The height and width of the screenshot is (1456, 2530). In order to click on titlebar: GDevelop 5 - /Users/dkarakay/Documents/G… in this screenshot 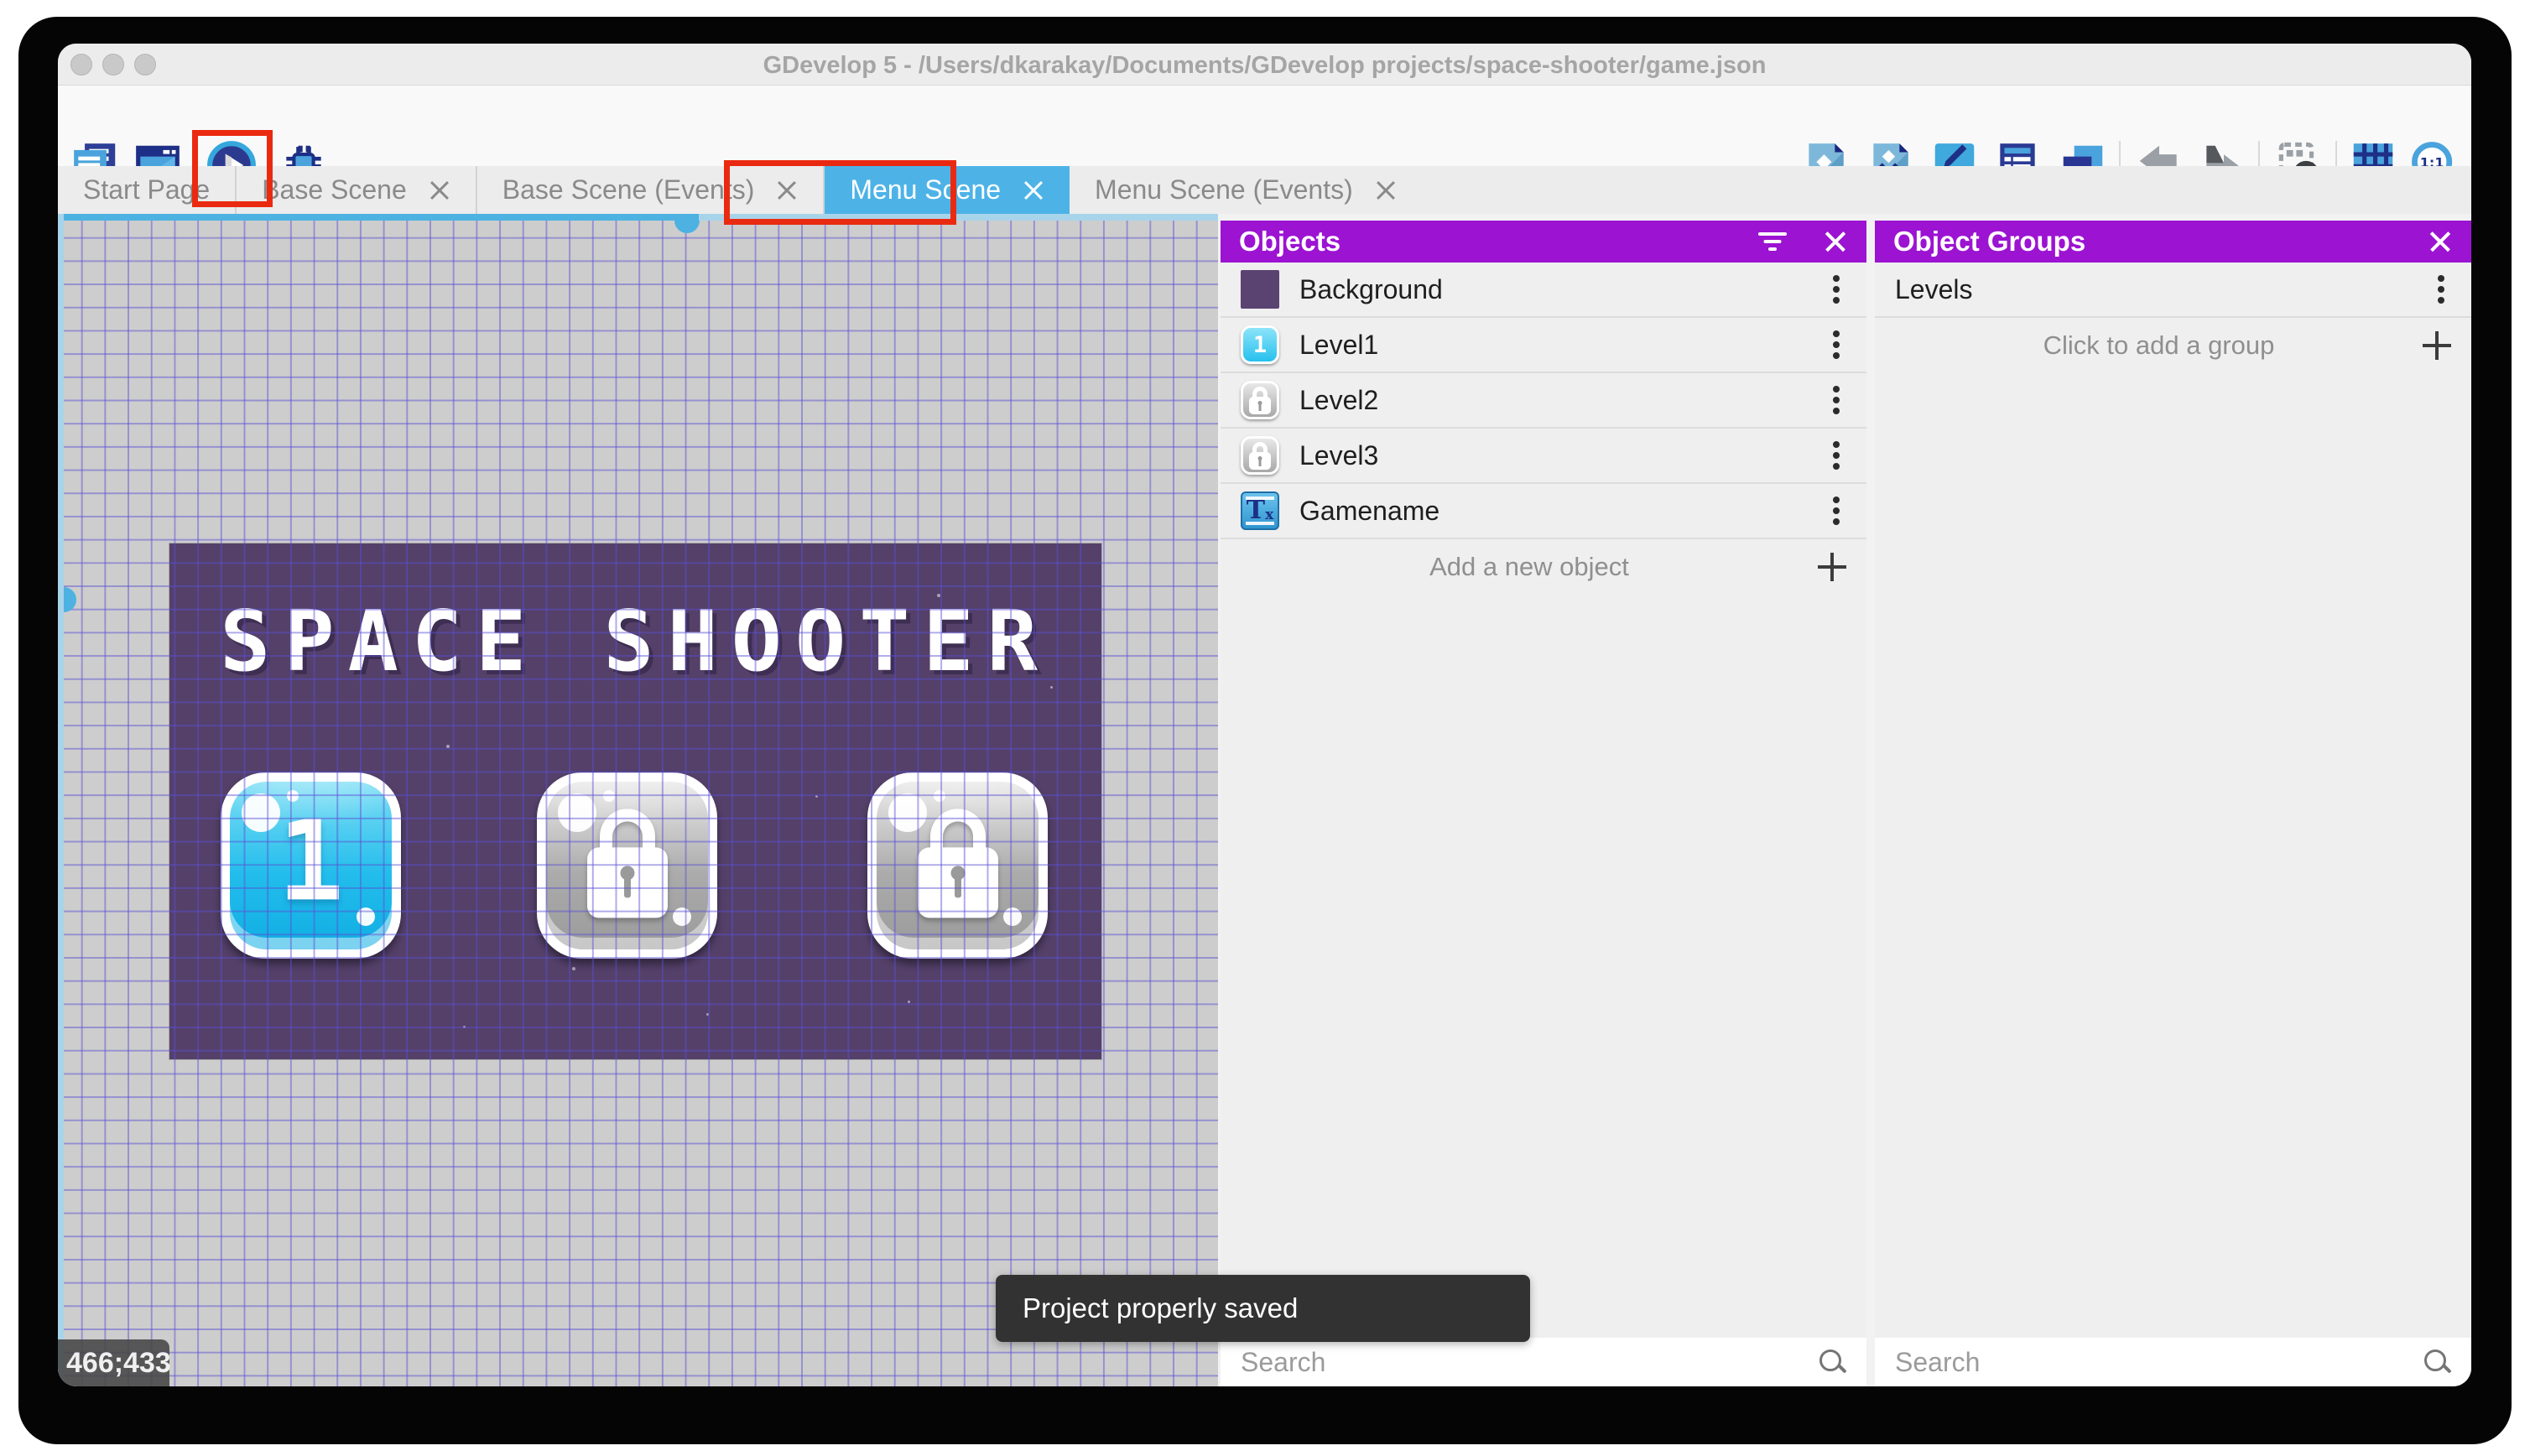, I will do `click(1264, 65)`.